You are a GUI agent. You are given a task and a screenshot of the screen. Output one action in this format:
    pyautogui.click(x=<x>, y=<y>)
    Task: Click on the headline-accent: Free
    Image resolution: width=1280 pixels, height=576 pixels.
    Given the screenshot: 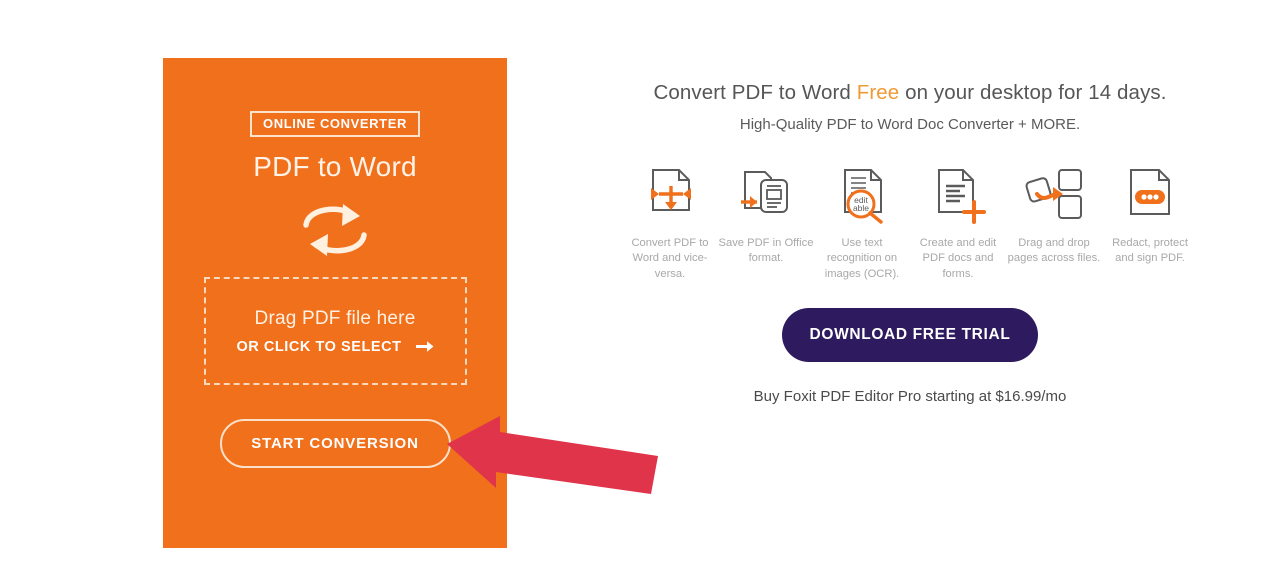 What is the action you would take?
    pyautogui.click(x=878, y=92)
    